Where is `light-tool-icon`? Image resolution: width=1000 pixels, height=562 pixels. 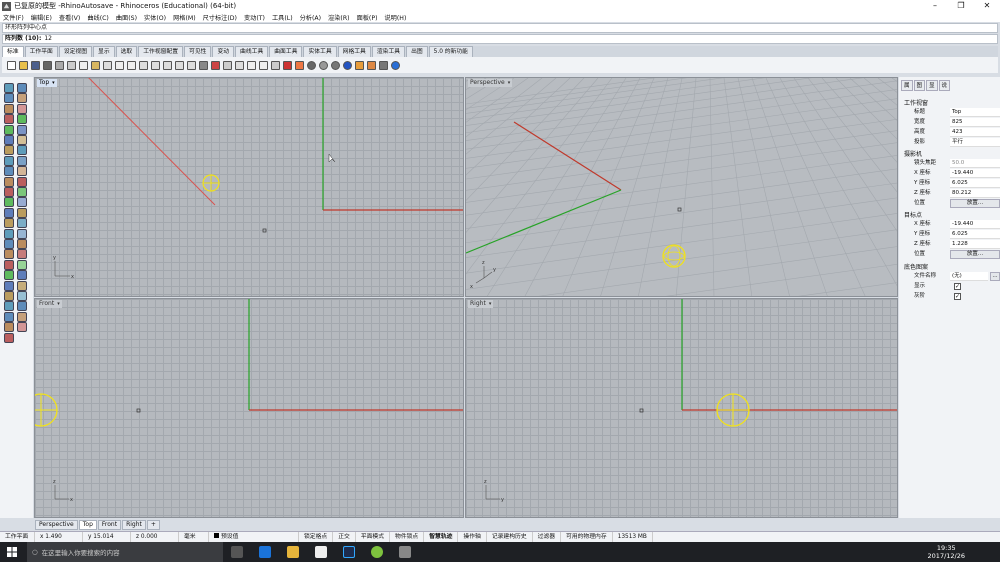
light-tool-icon is located at coordinates (9, 244).